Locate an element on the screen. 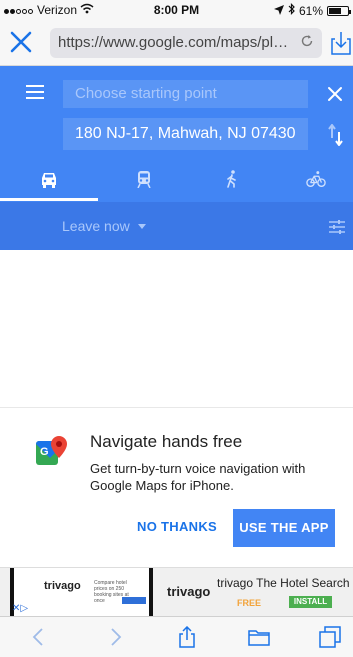  close-icon is located at coordinates (335, 94).